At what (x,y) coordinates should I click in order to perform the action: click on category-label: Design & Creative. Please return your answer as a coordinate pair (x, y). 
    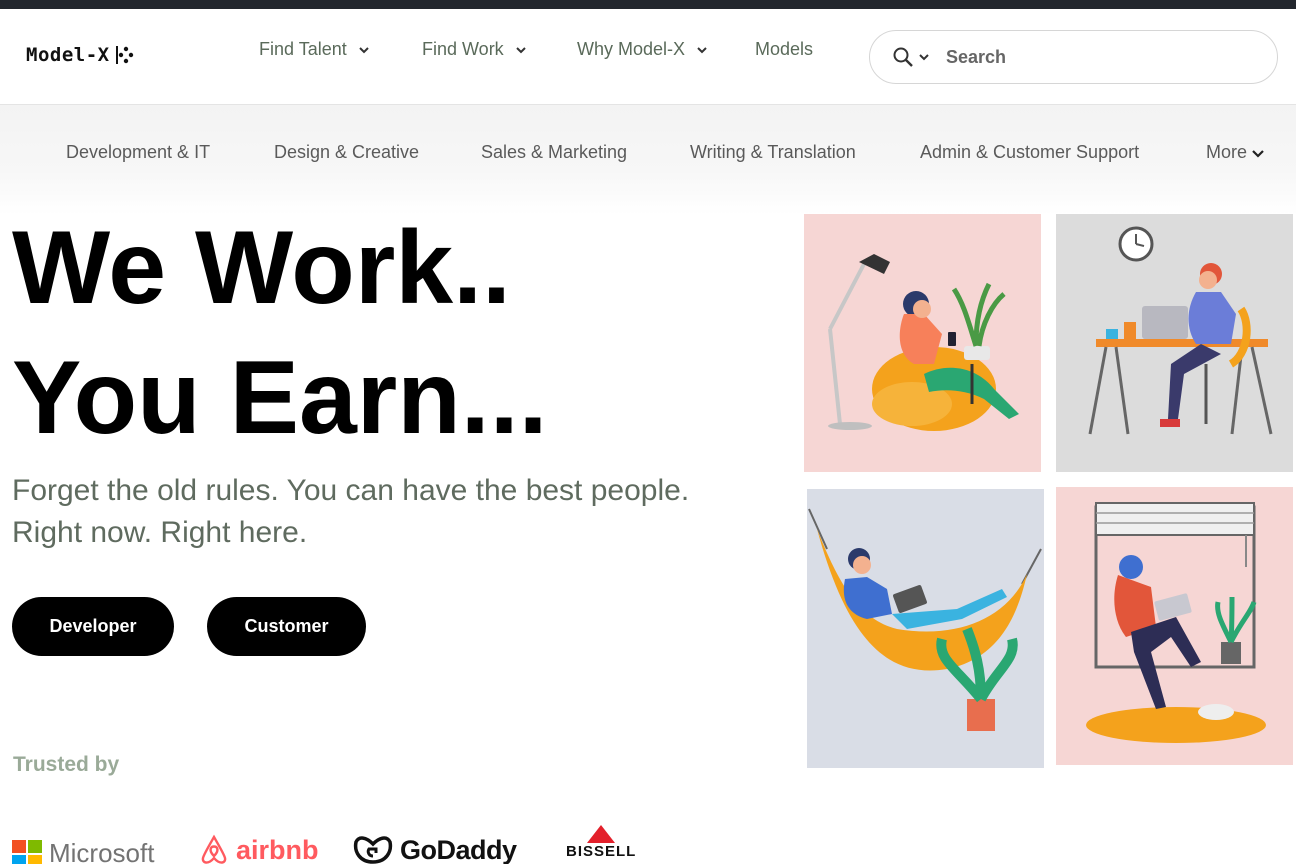
    Looking at the image, I should click on (347, 152).